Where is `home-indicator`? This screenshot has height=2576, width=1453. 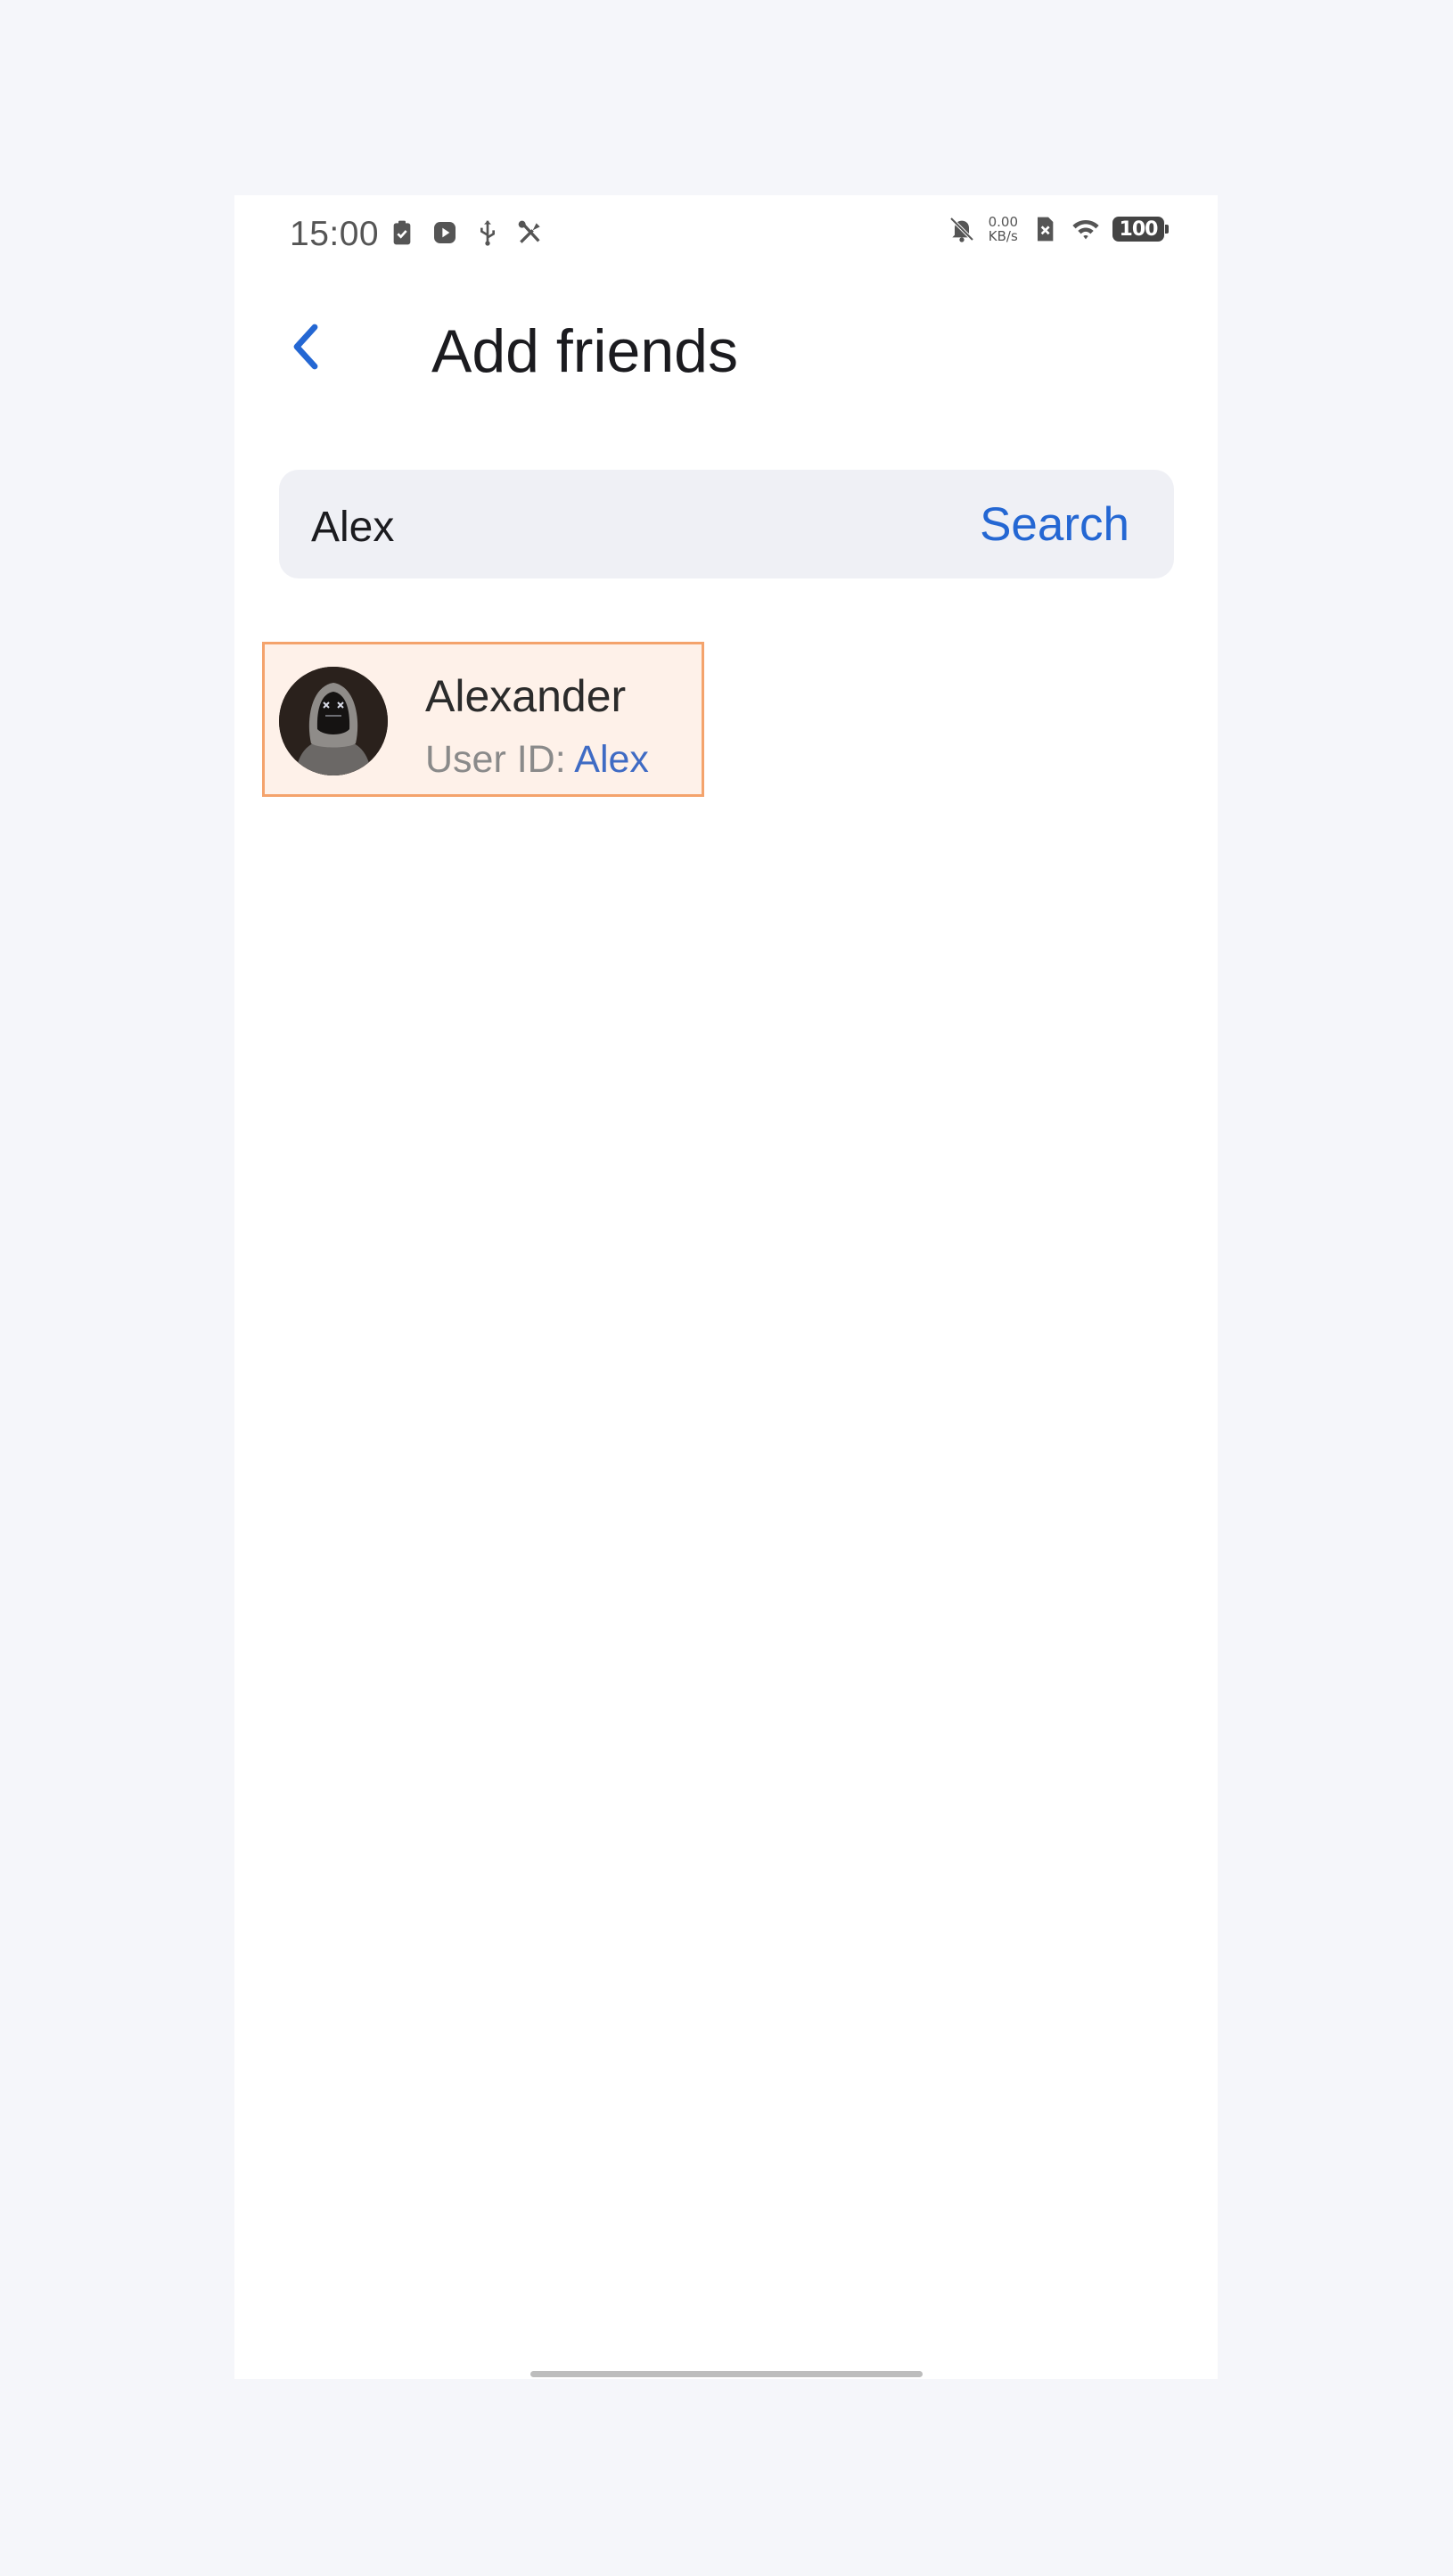
home-indicator is located at coordinates (727, 2374).